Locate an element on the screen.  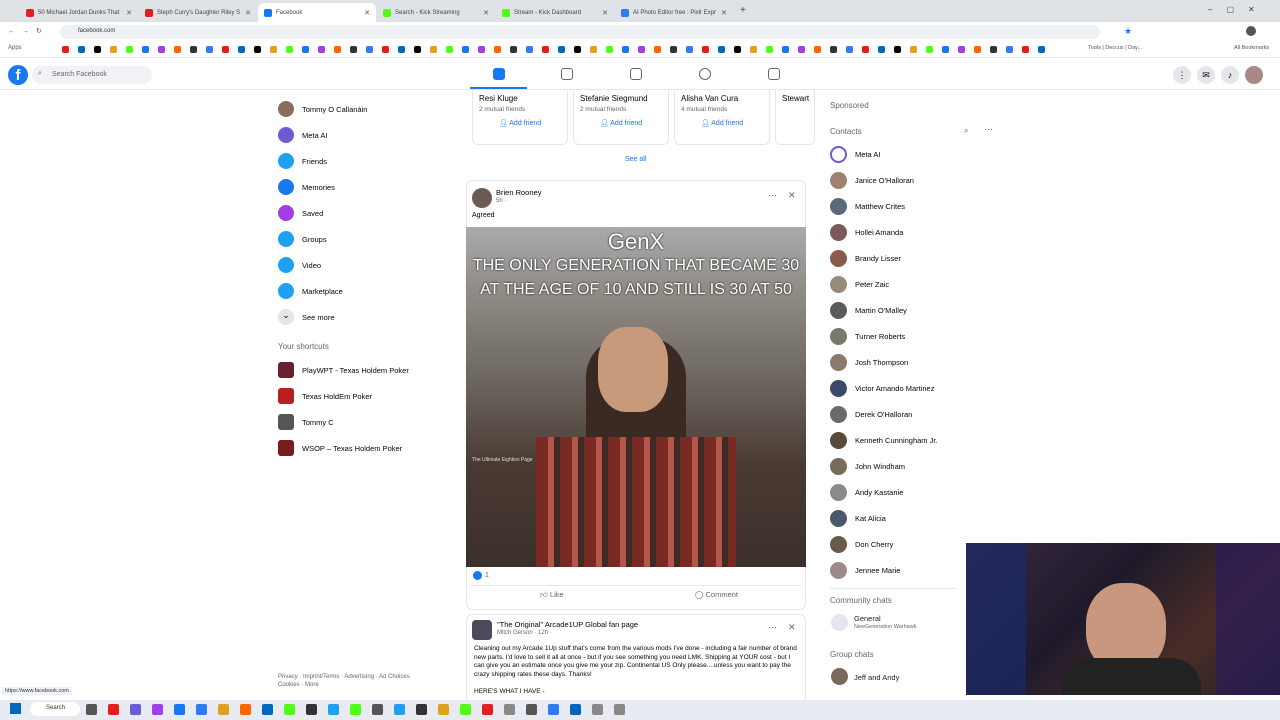
notifications-icon: ♪ is located at coordinates (1230, 75).